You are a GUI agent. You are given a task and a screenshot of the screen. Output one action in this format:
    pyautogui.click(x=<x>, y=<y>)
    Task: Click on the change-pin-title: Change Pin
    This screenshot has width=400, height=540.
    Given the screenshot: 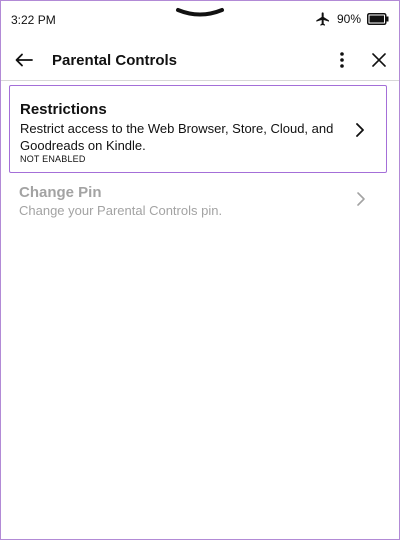 What is the action you would take?
    pyautogui.click(x=60, y=192)
    